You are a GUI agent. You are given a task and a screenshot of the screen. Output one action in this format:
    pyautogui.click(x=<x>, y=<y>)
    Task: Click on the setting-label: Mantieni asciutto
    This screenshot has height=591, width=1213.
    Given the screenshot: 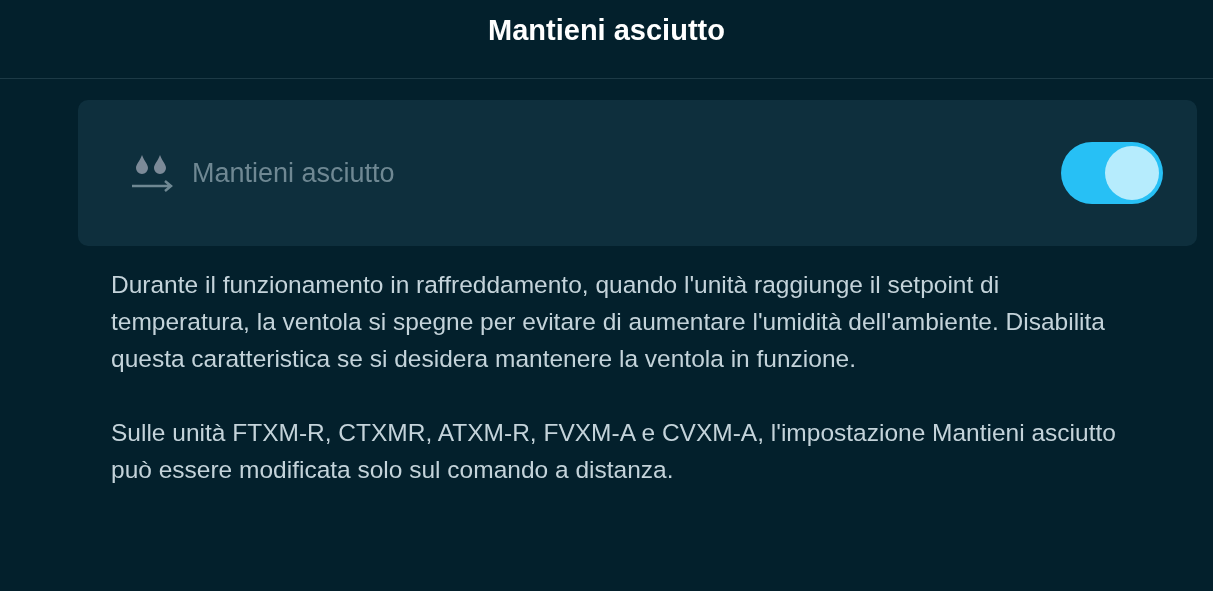 What is the action you would take?
    pyautogui.click(x=294, y=173)
    